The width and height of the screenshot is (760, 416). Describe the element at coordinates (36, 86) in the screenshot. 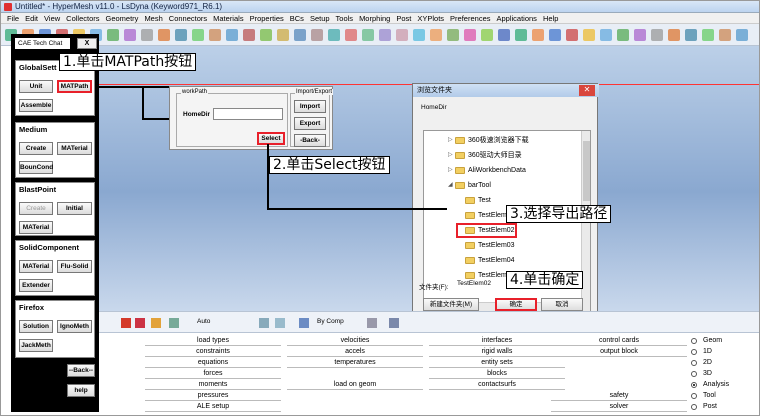

I see `unit-button: Unit` at that location.